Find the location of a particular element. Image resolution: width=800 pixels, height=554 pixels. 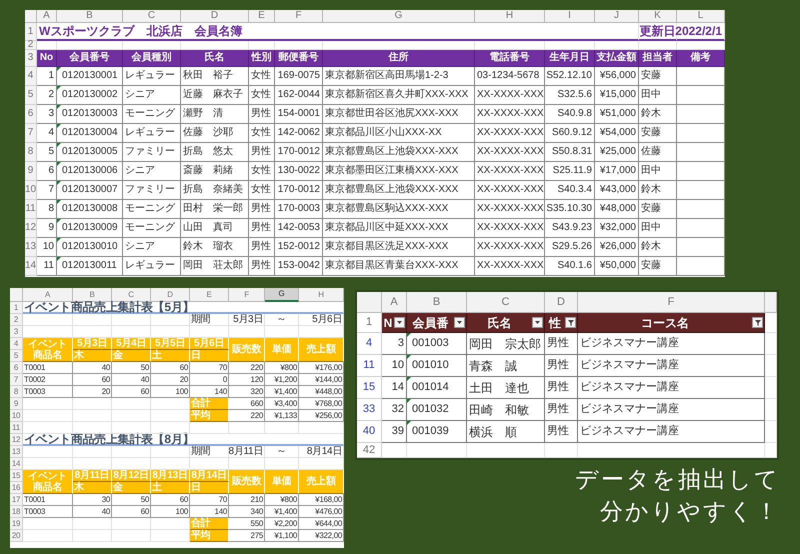

table-cell: 山田 真司 is located at coordinates (215, 228).